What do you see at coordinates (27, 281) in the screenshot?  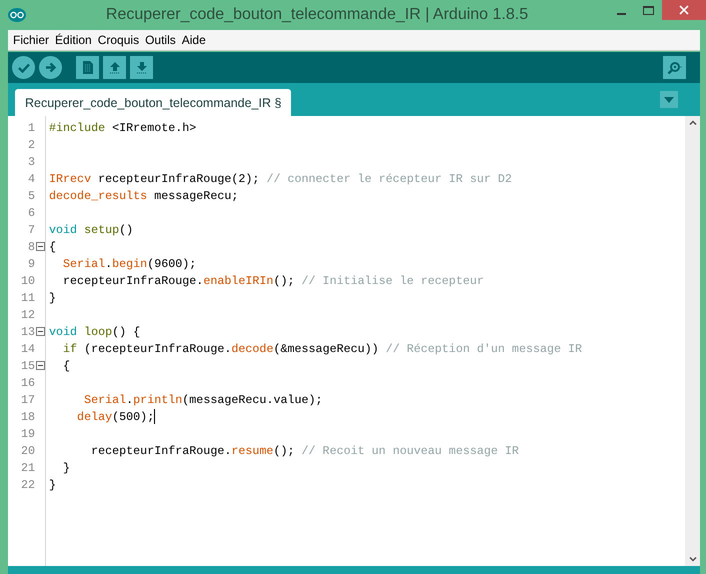 I see `line-number: 10` at bounding box center [27, 281].